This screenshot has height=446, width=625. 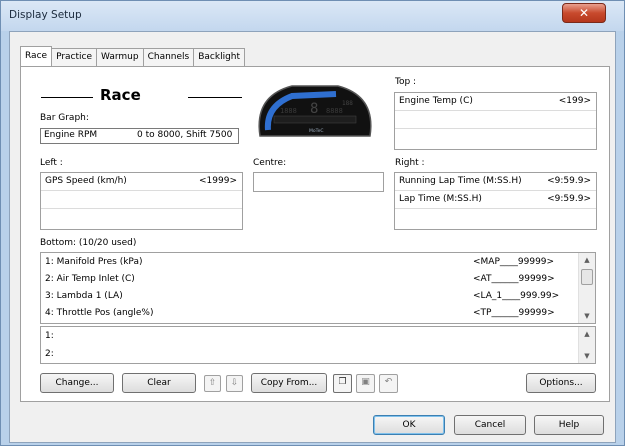 I want to click on dash-logo: MoTeC, so click(x=316, y=131).